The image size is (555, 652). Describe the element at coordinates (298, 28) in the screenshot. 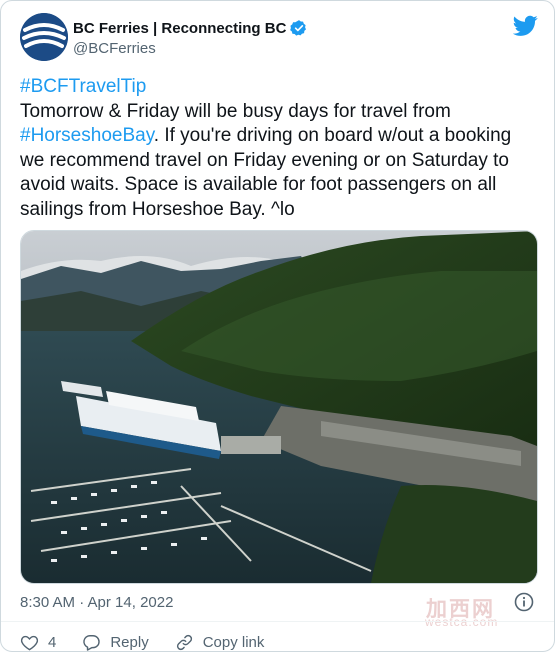

I see `verified-badge-icon` at that location.